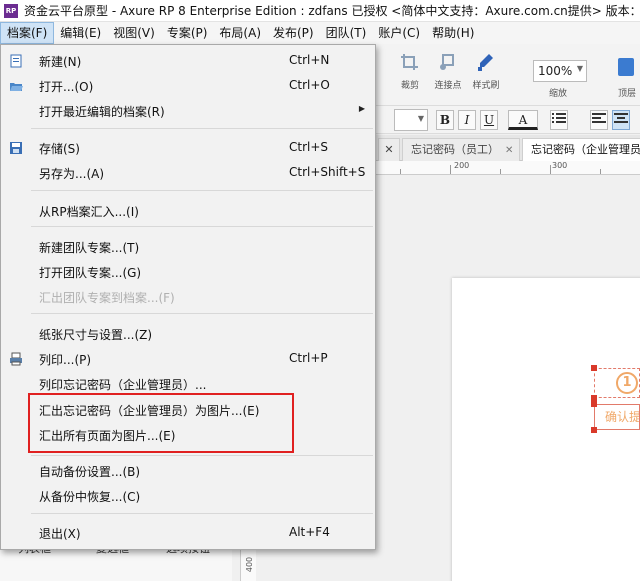  I want to click on connection-point-label: 连接点, so click(448, 86).